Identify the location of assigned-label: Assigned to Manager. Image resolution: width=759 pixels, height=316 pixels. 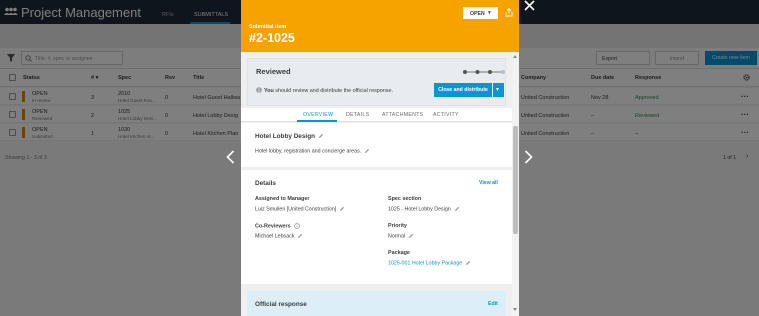
(282, 199).